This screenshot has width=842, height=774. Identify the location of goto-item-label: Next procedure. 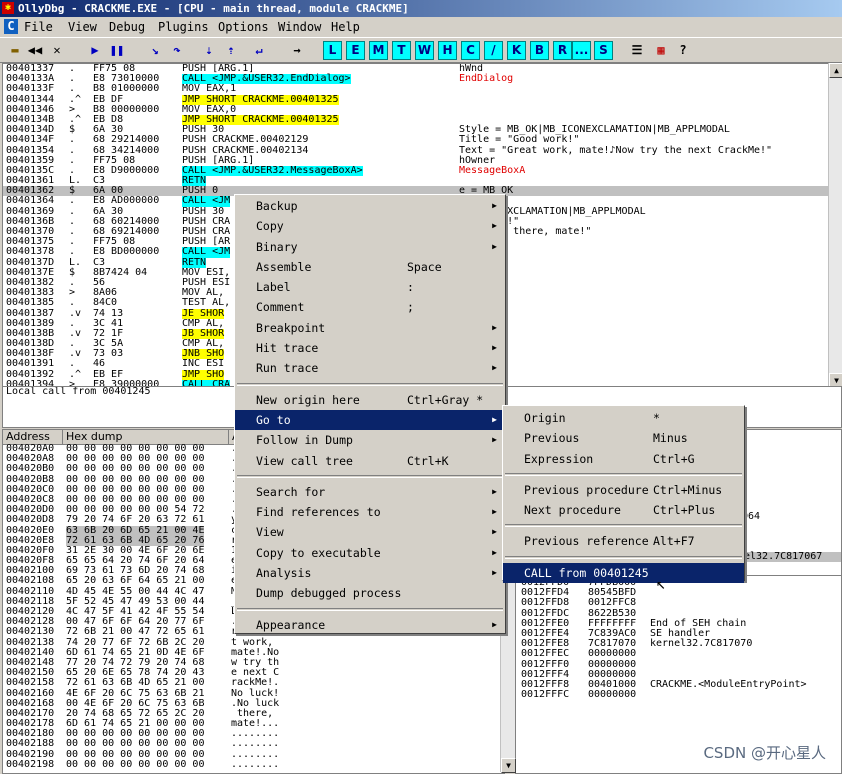
(572, 510).